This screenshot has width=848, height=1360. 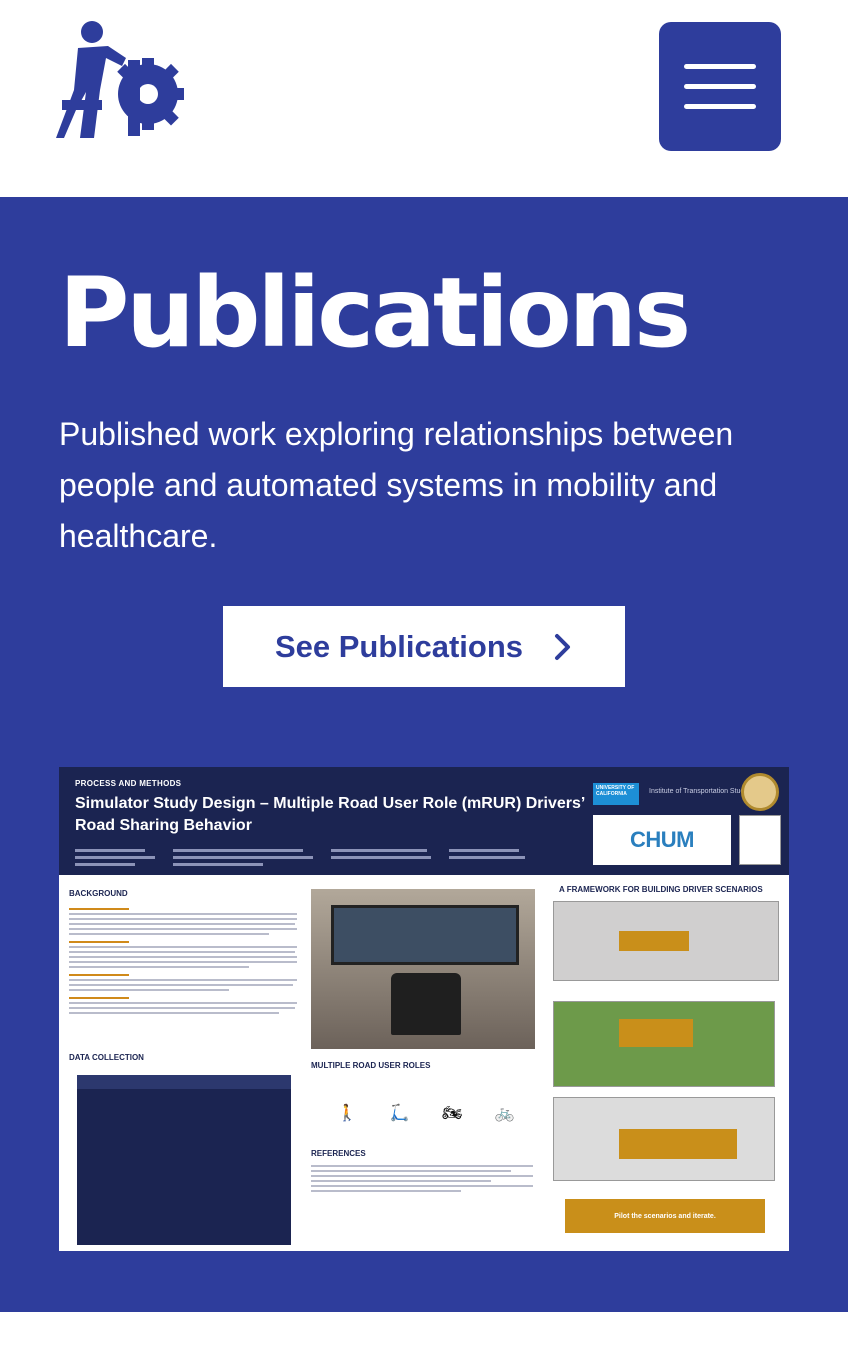 I want to click on uc-logo: UNIVERSITY OF CALIFORNIA, so click(x=616, y=794).